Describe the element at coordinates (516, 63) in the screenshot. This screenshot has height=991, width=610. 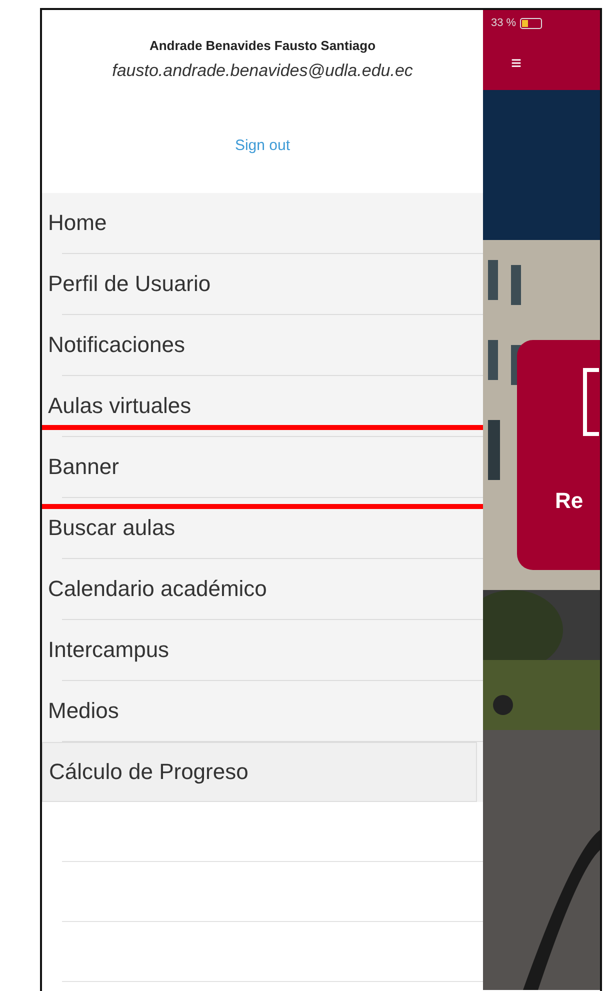
I see `menu-icon: ≡` at that location.